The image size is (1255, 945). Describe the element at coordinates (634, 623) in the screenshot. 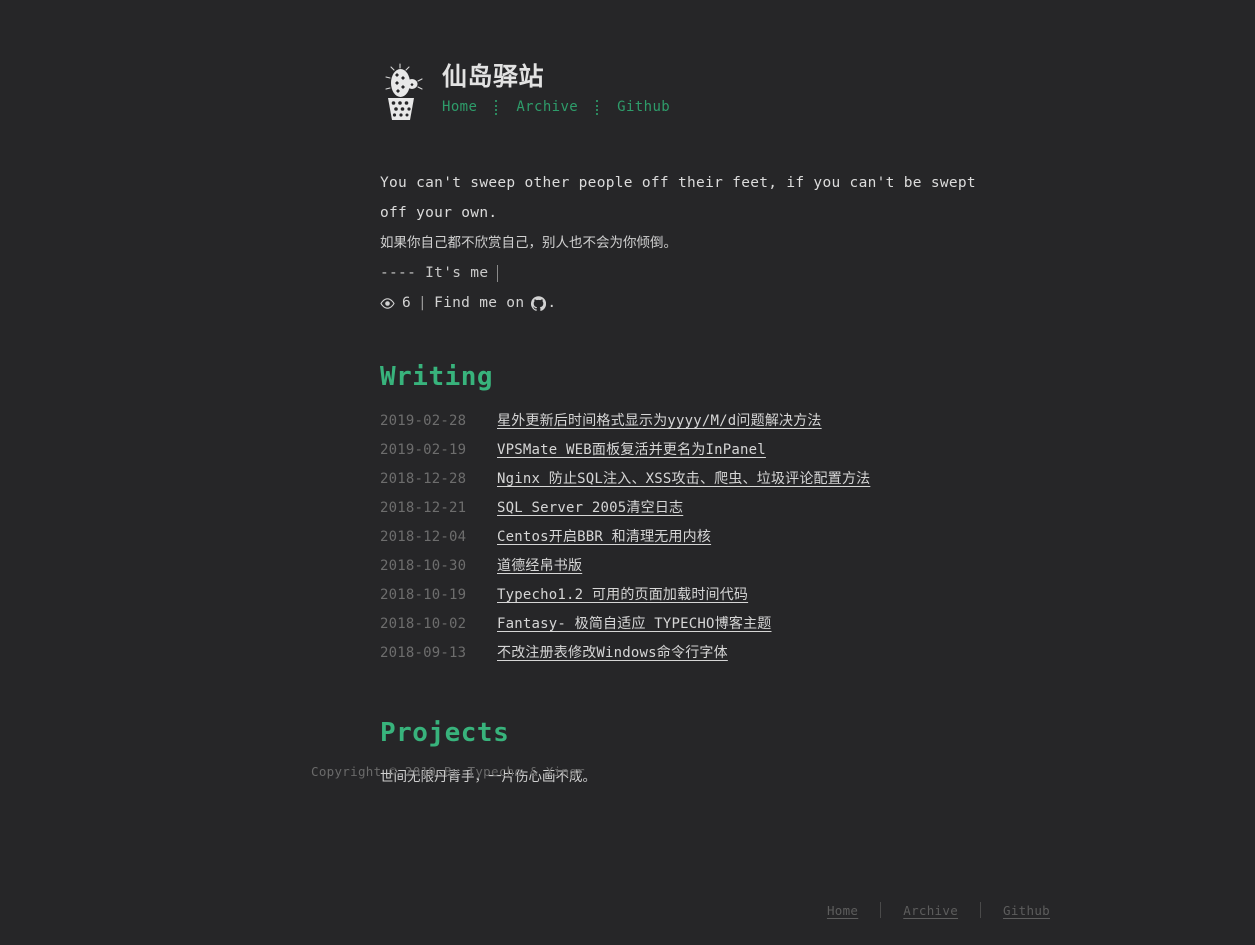

I see `post-link: Fantasy- 极简自适应 TYPECHO博客主题` at that location.